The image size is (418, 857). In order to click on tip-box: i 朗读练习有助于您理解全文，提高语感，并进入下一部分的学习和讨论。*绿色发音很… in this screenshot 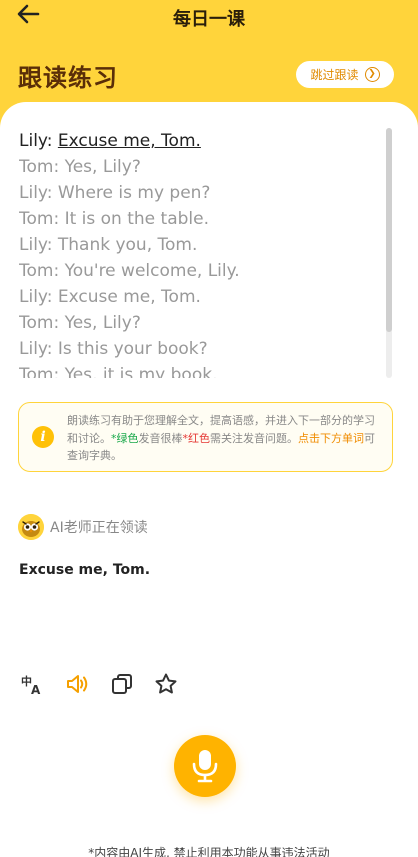, I will do `click(205, 437)`.